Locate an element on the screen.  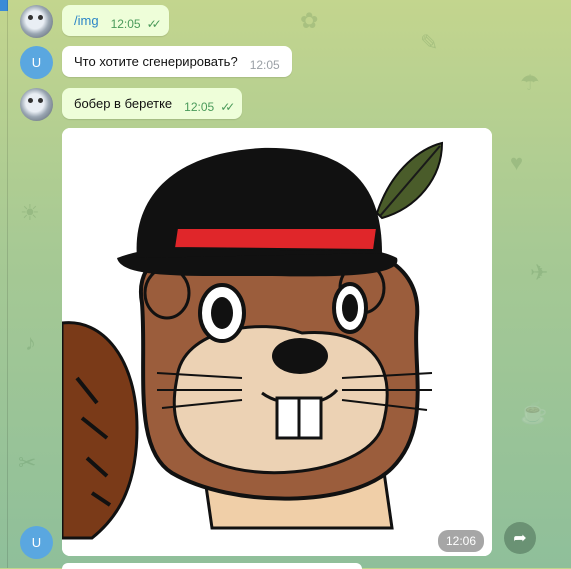
message-bubble: Что хотите сгенерировать? 12:05 is located at coordinates (177, 61).